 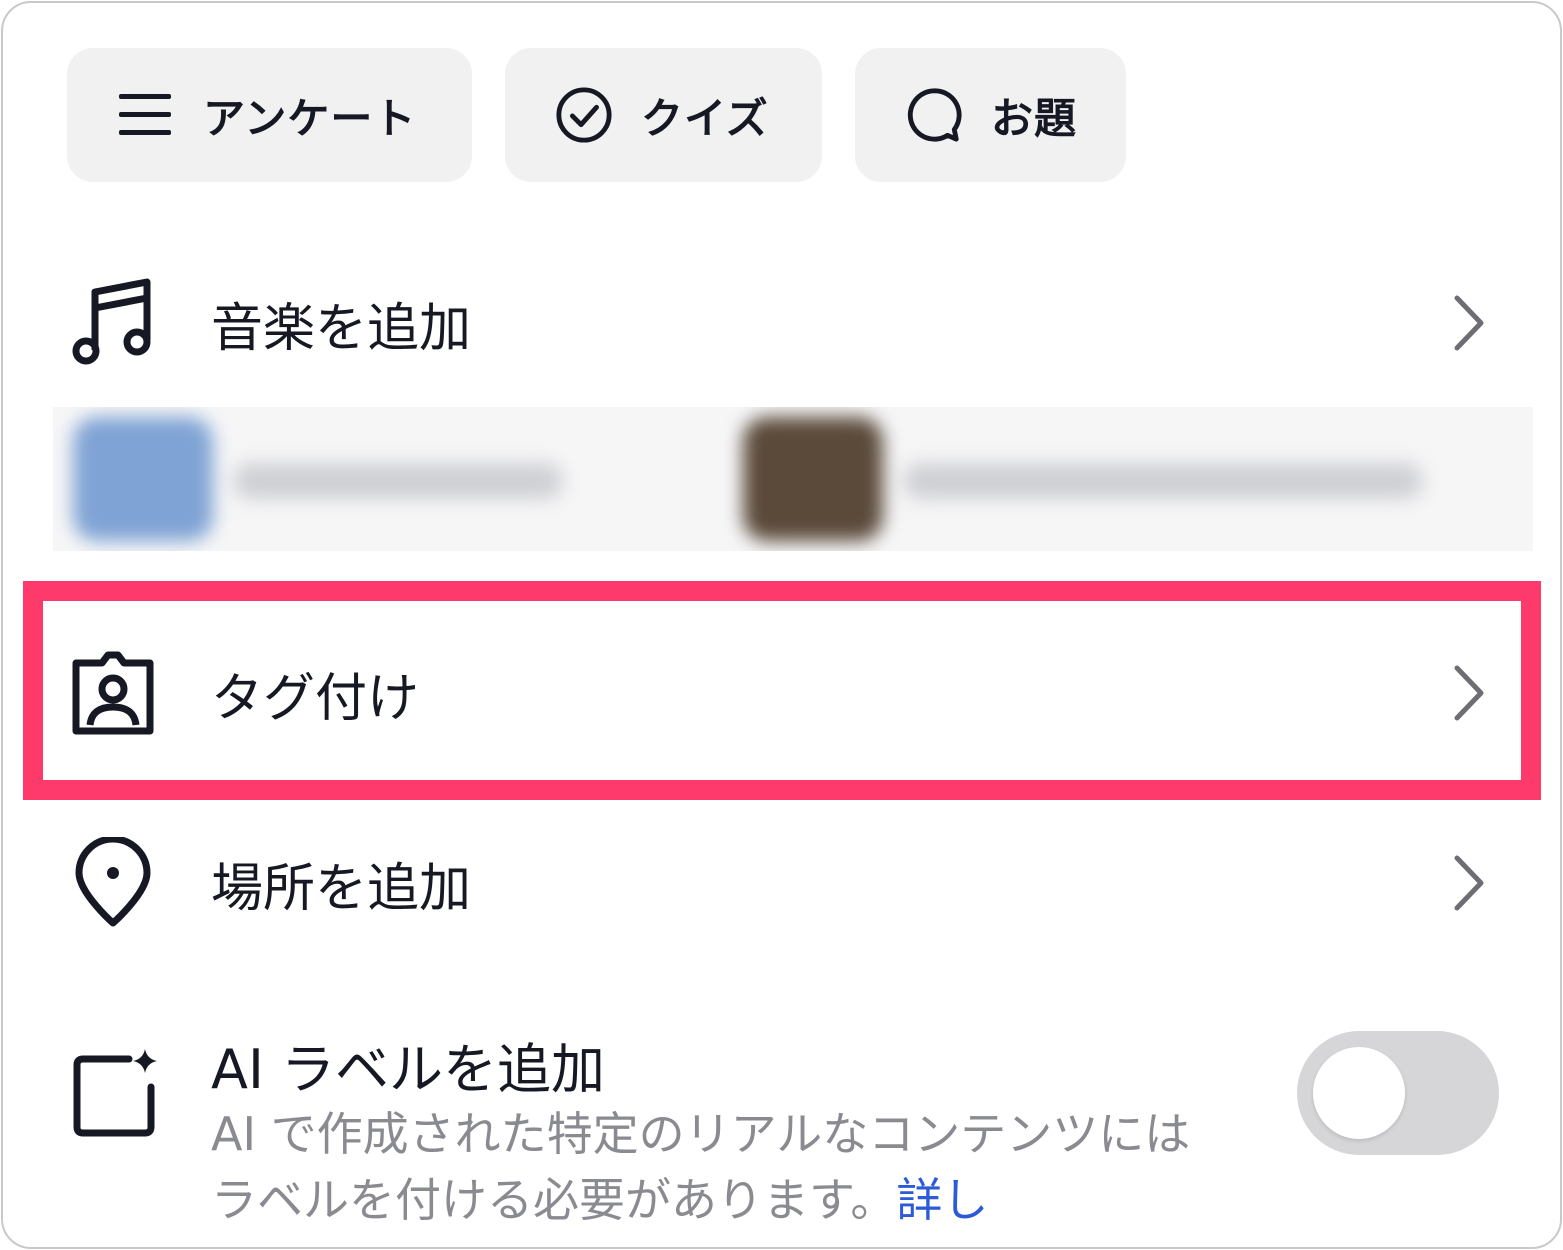 What do you see at coordinates (115, 1093) in the screenshot?
I see `sparkle-frame-icon` at bounding box center [115, 1093].